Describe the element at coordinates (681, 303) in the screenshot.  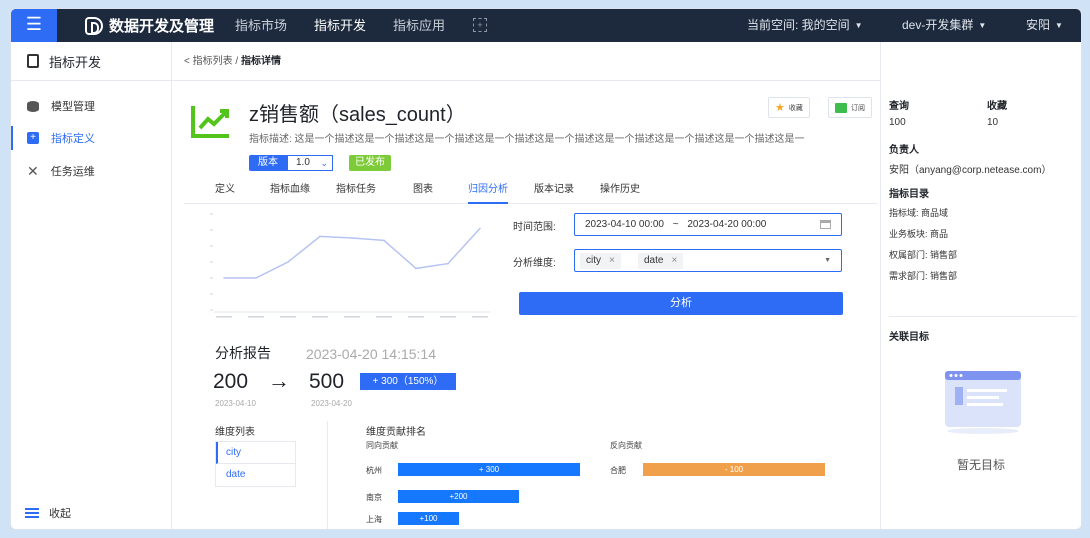
I see `analyze-button: 分析` at that location.